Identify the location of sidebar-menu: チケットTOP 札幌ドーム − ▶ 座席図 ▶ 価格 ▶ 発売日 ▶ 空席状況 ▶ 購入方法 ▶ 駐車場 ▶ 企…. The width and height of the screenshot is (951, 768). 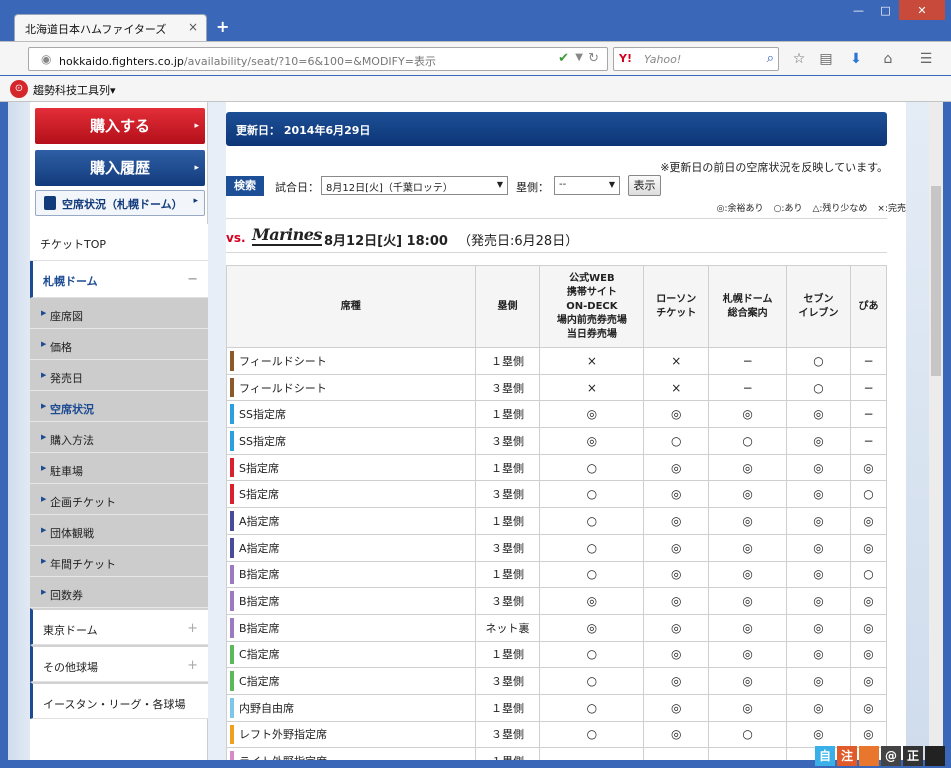
(119, 471).